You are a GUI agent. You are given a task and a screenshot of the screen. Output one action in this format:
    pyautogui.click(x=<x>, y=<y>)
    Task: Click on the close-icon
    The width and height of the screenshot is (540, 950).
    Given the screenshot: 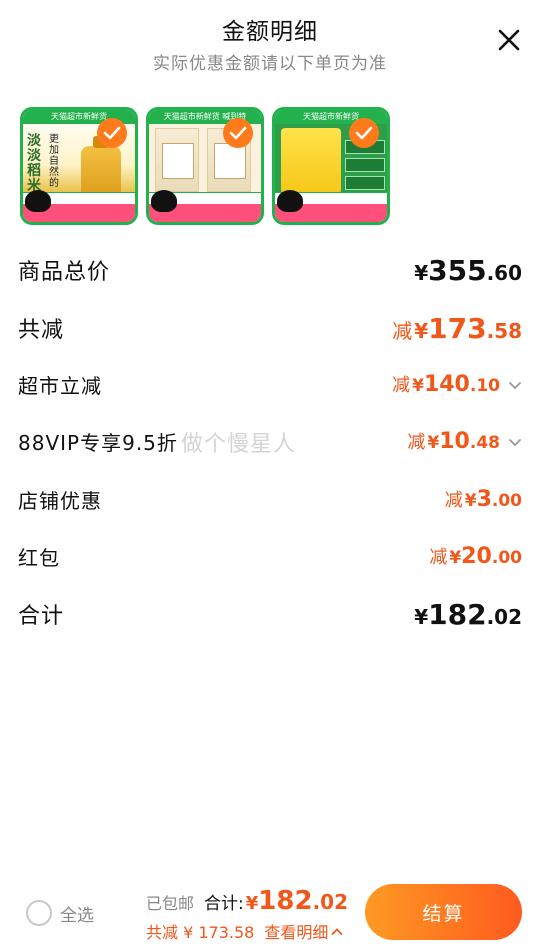 What is the action you would take?
    pyautogui.click(x=509, y=40)
    